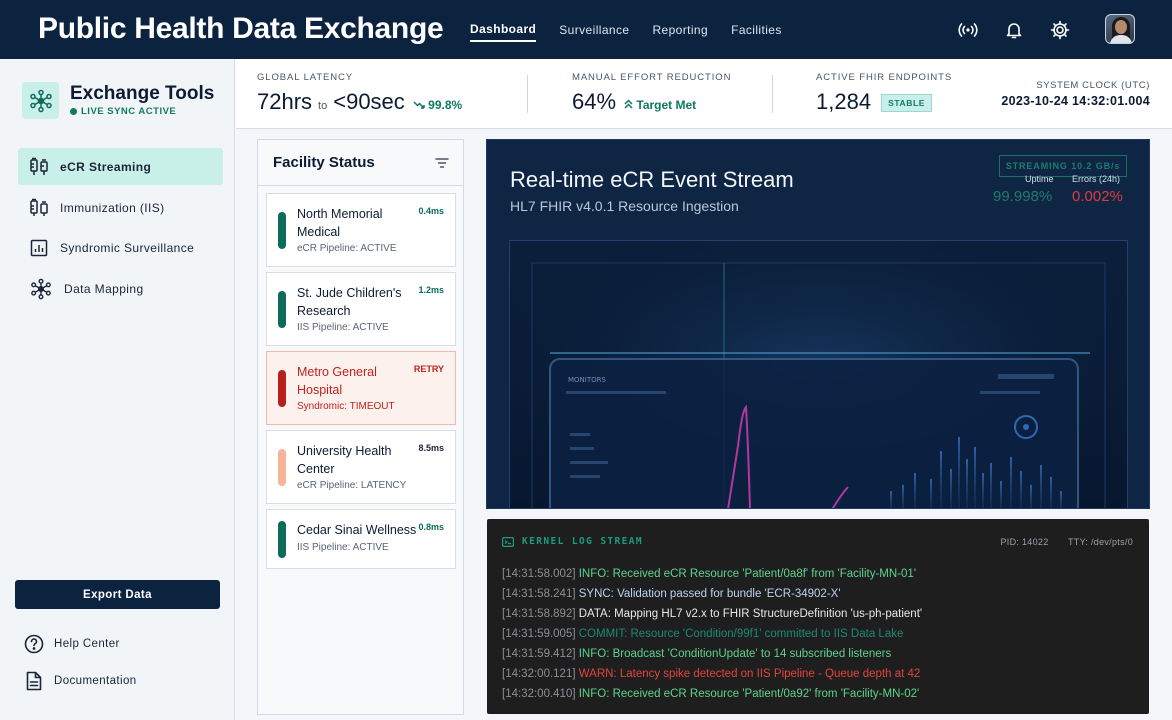  What do you see at coordinates (652, 179) in the screenshot?
I see `stream-title: Real-time eCR Event Stream` at bounding box center [652, 179].